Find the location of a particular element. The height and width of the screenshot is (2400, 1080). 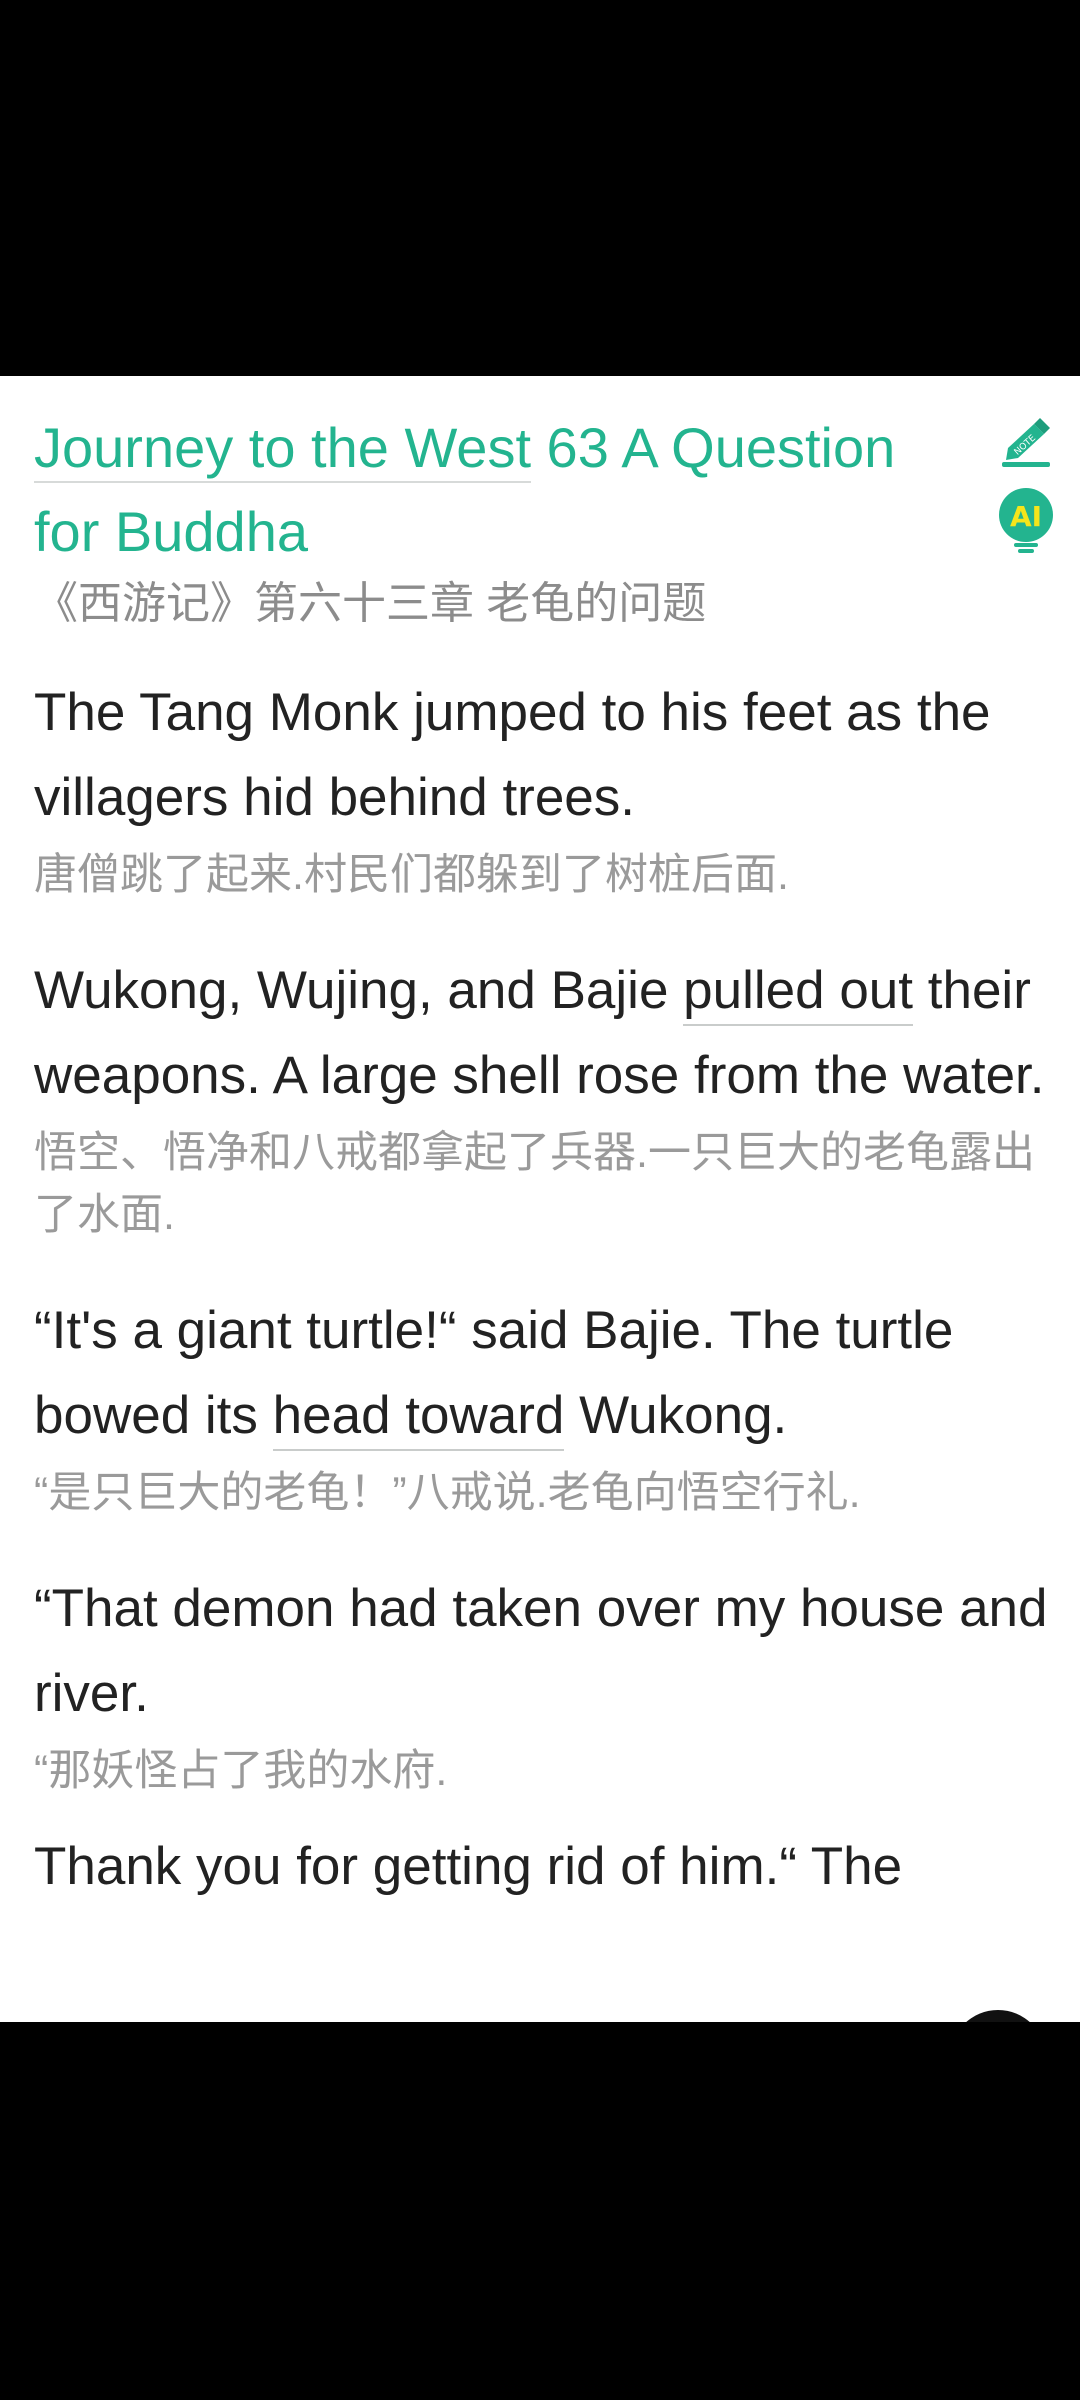

svg-text: AI is located at coordinates (1026, 516).